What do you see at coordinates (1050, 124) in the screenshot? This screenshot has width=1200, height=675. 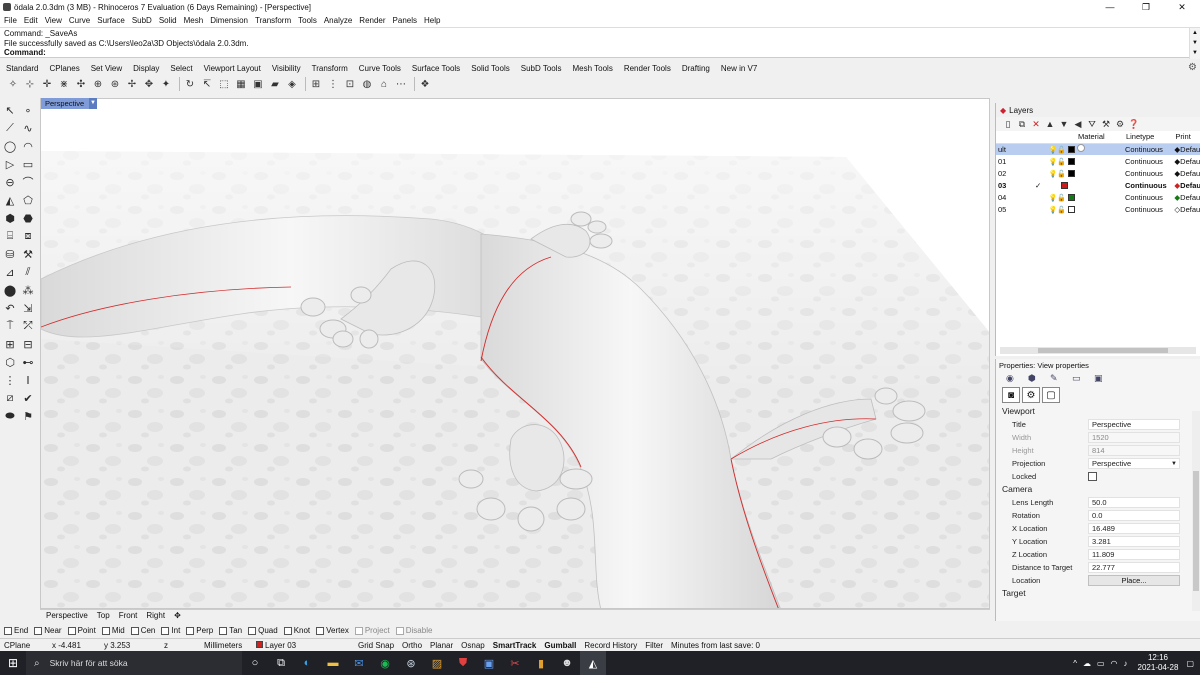 I see `move-up-icon: ▲` at bounding box center [1050, 124].